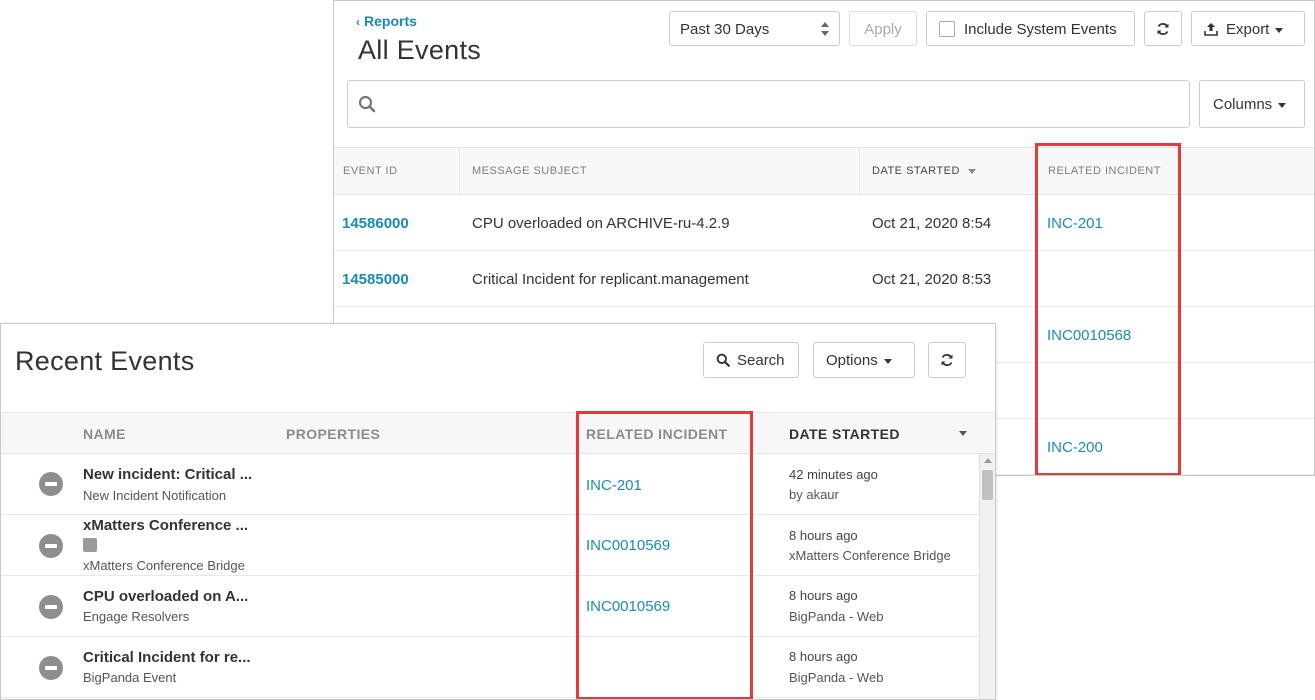 The image size is (1315, 700). What do you see at coordinates (947, 29) in the screenshot?
I see `checkbox-icon` at bounding box center [947, 29].